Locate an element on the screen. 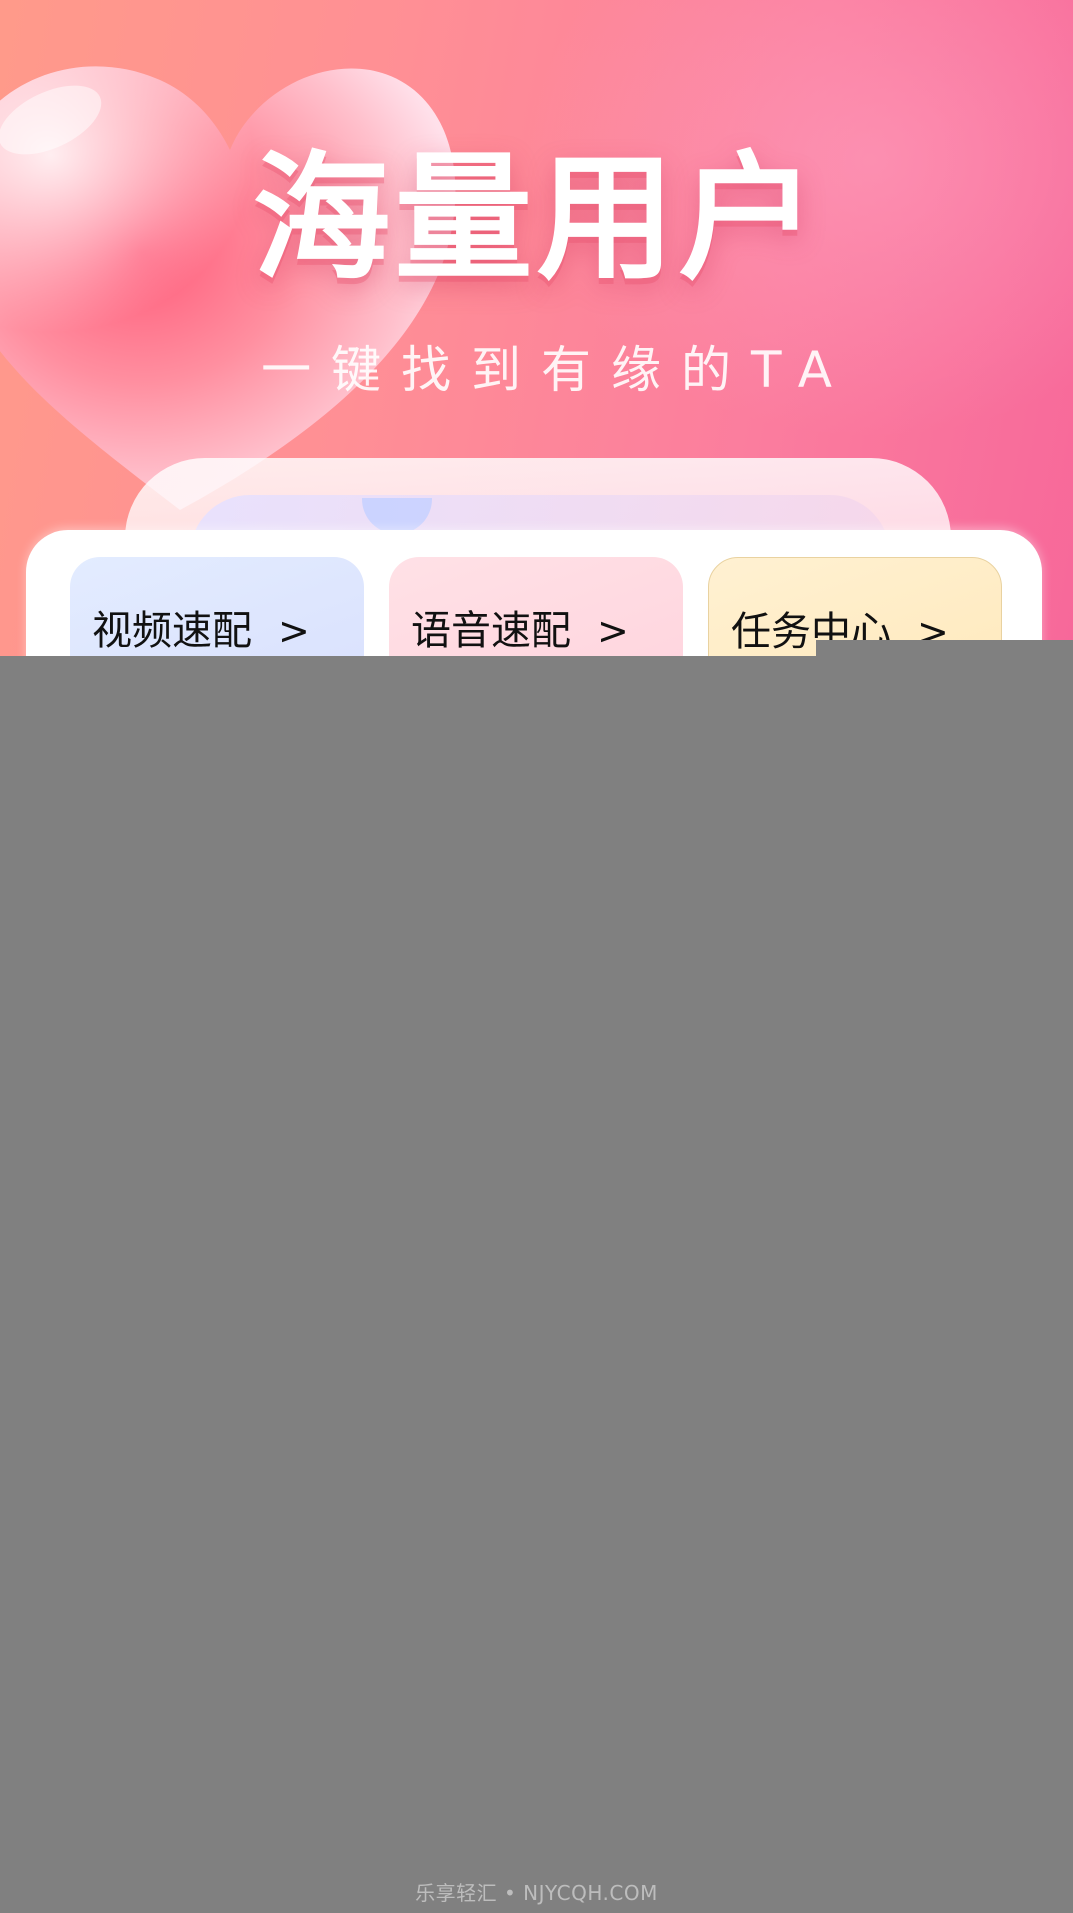  voice-match-label: 语音速配 is located at coordinates (491, 631).